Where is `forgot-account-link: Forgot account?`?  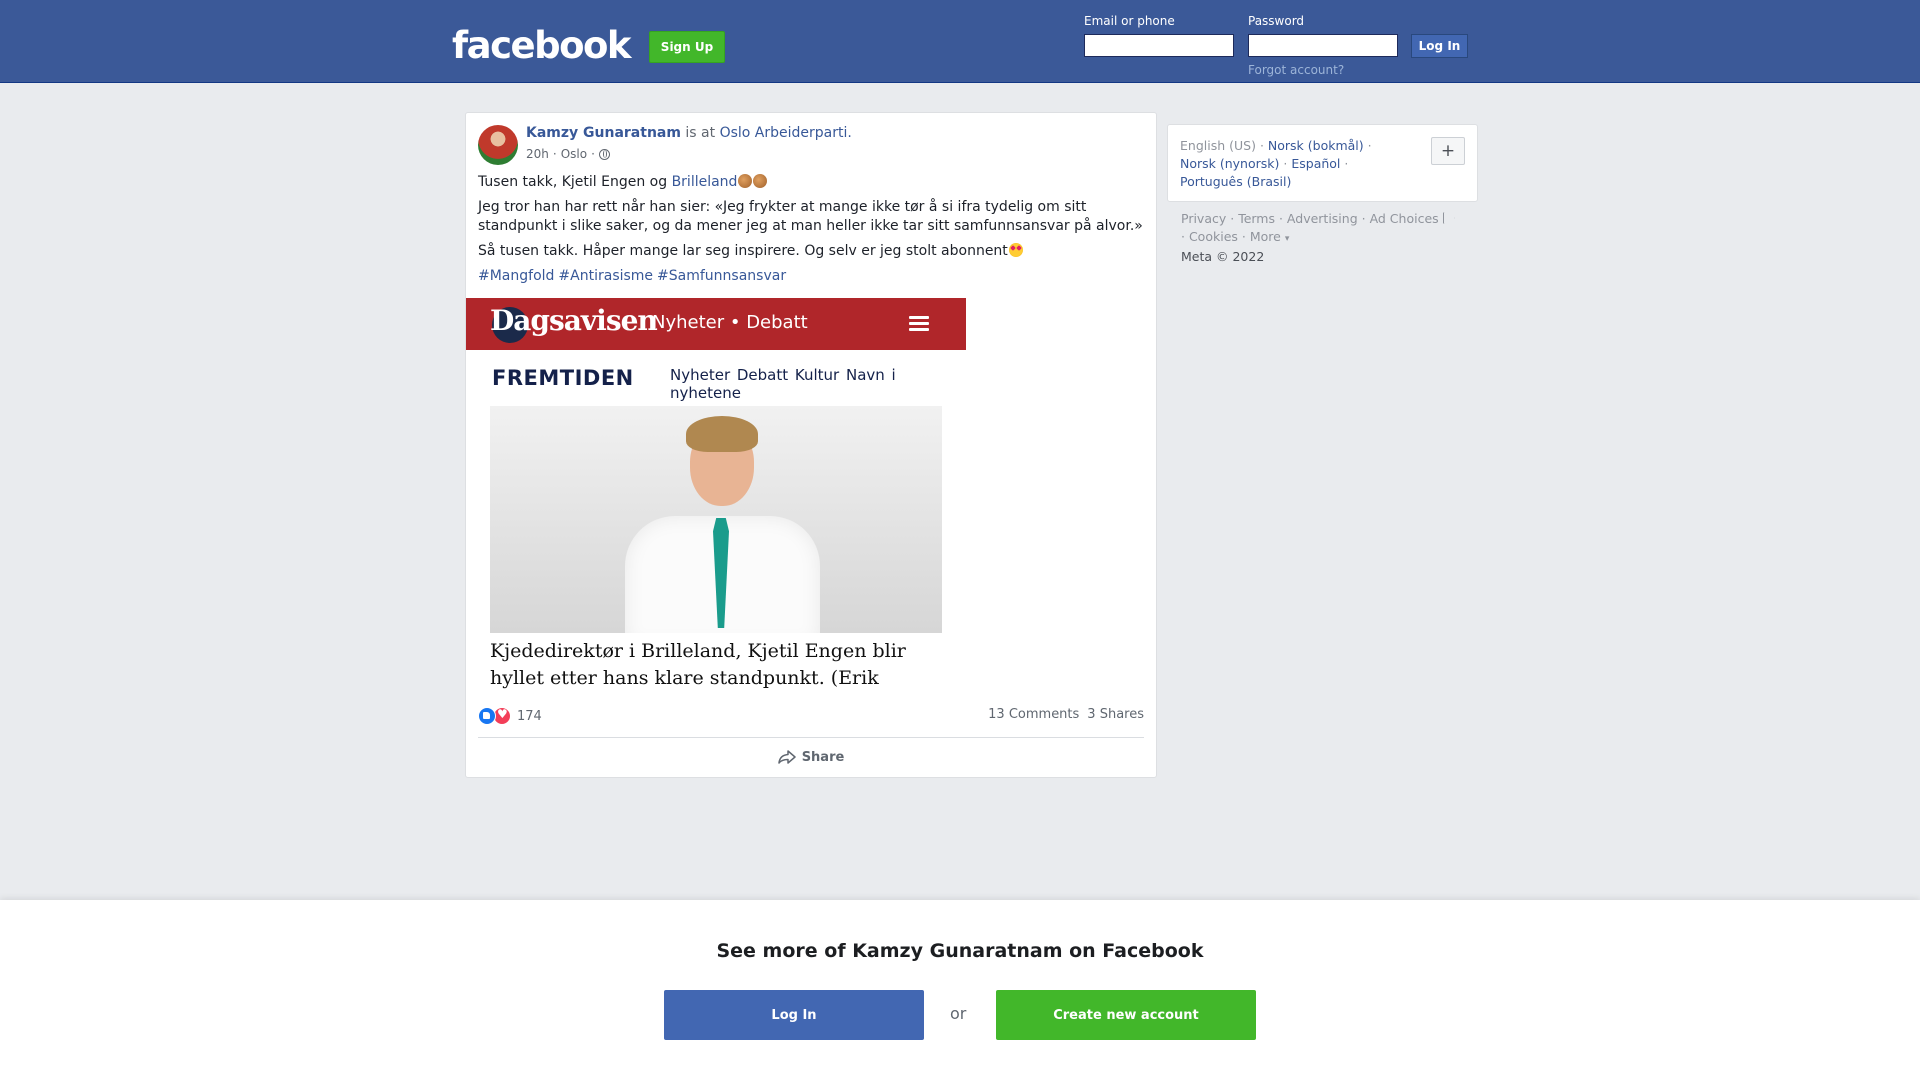 forgot-account-link: Forgot account? is located at coordinates (1296, 70).